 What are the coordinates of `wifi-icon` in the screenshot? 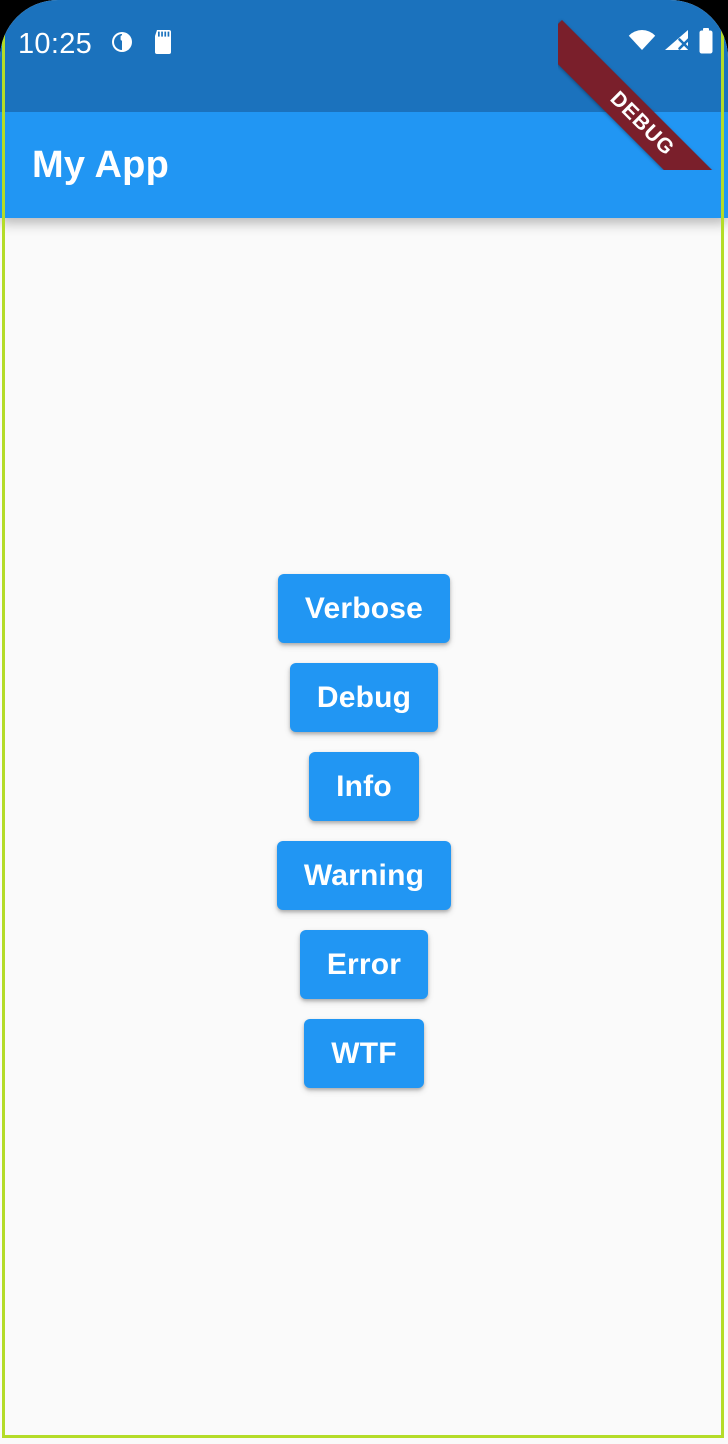 It's located at (642, 43).